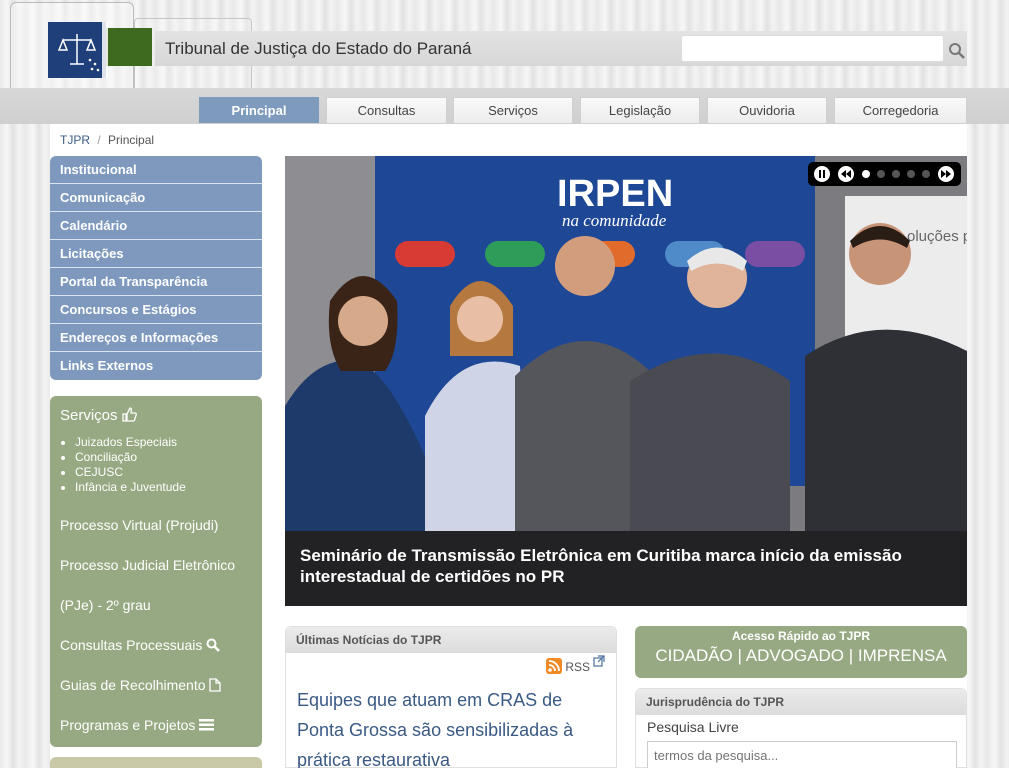 The height and width of the screenshot is (768, 1009). What do you see at coordinates (801, 702) in the screenshot?
I see `jurisprudence-header: Jurisprudência do TJPR` at bounding box center [801, 702].